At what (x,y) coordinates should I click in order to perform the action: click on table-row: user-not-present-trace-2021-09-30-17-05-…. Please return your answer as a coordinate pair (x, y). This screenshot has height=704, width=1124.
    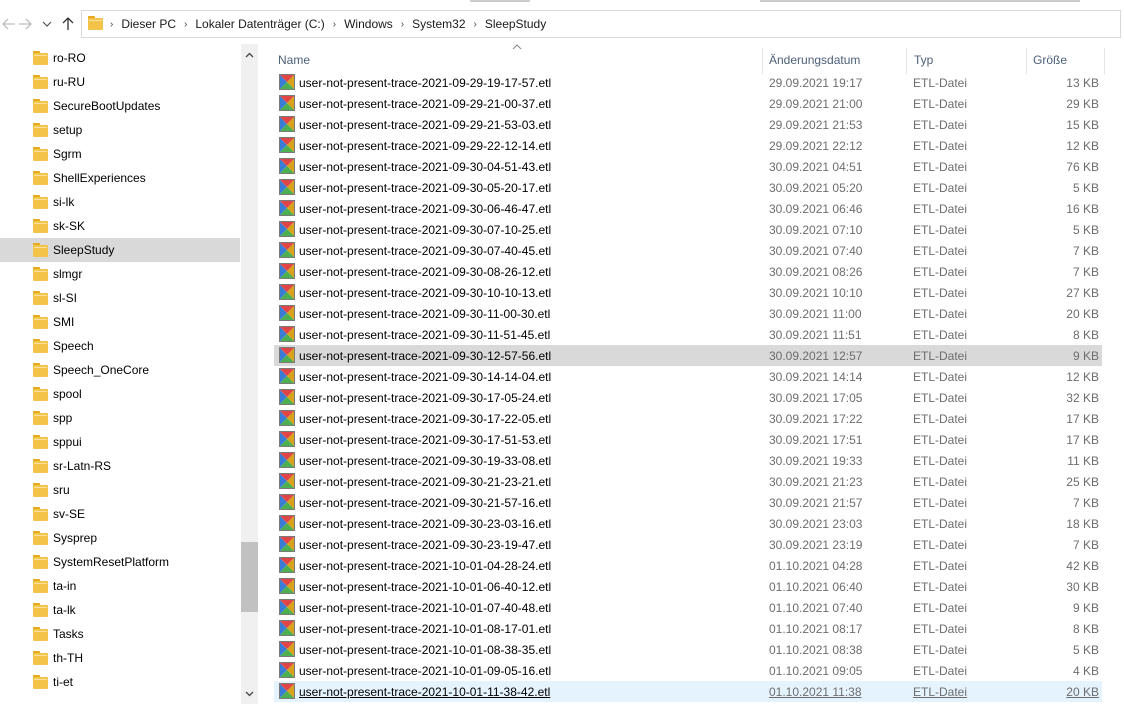
    Looking at the image, I should click on (688, 397).